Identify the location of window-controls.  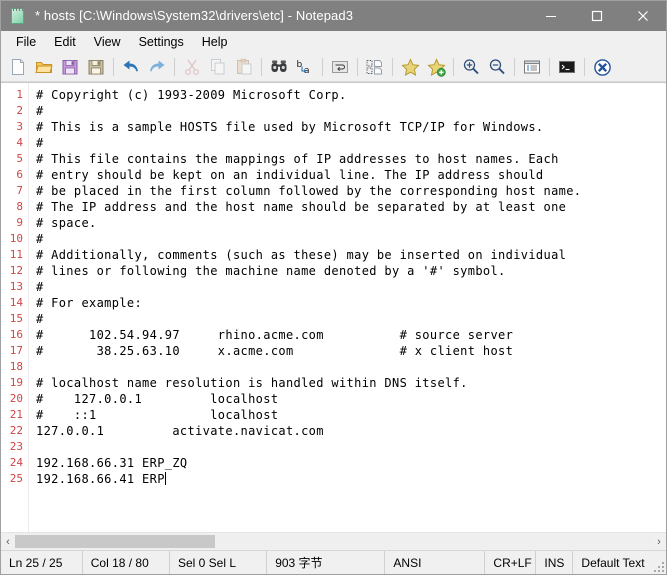
(597, 16).